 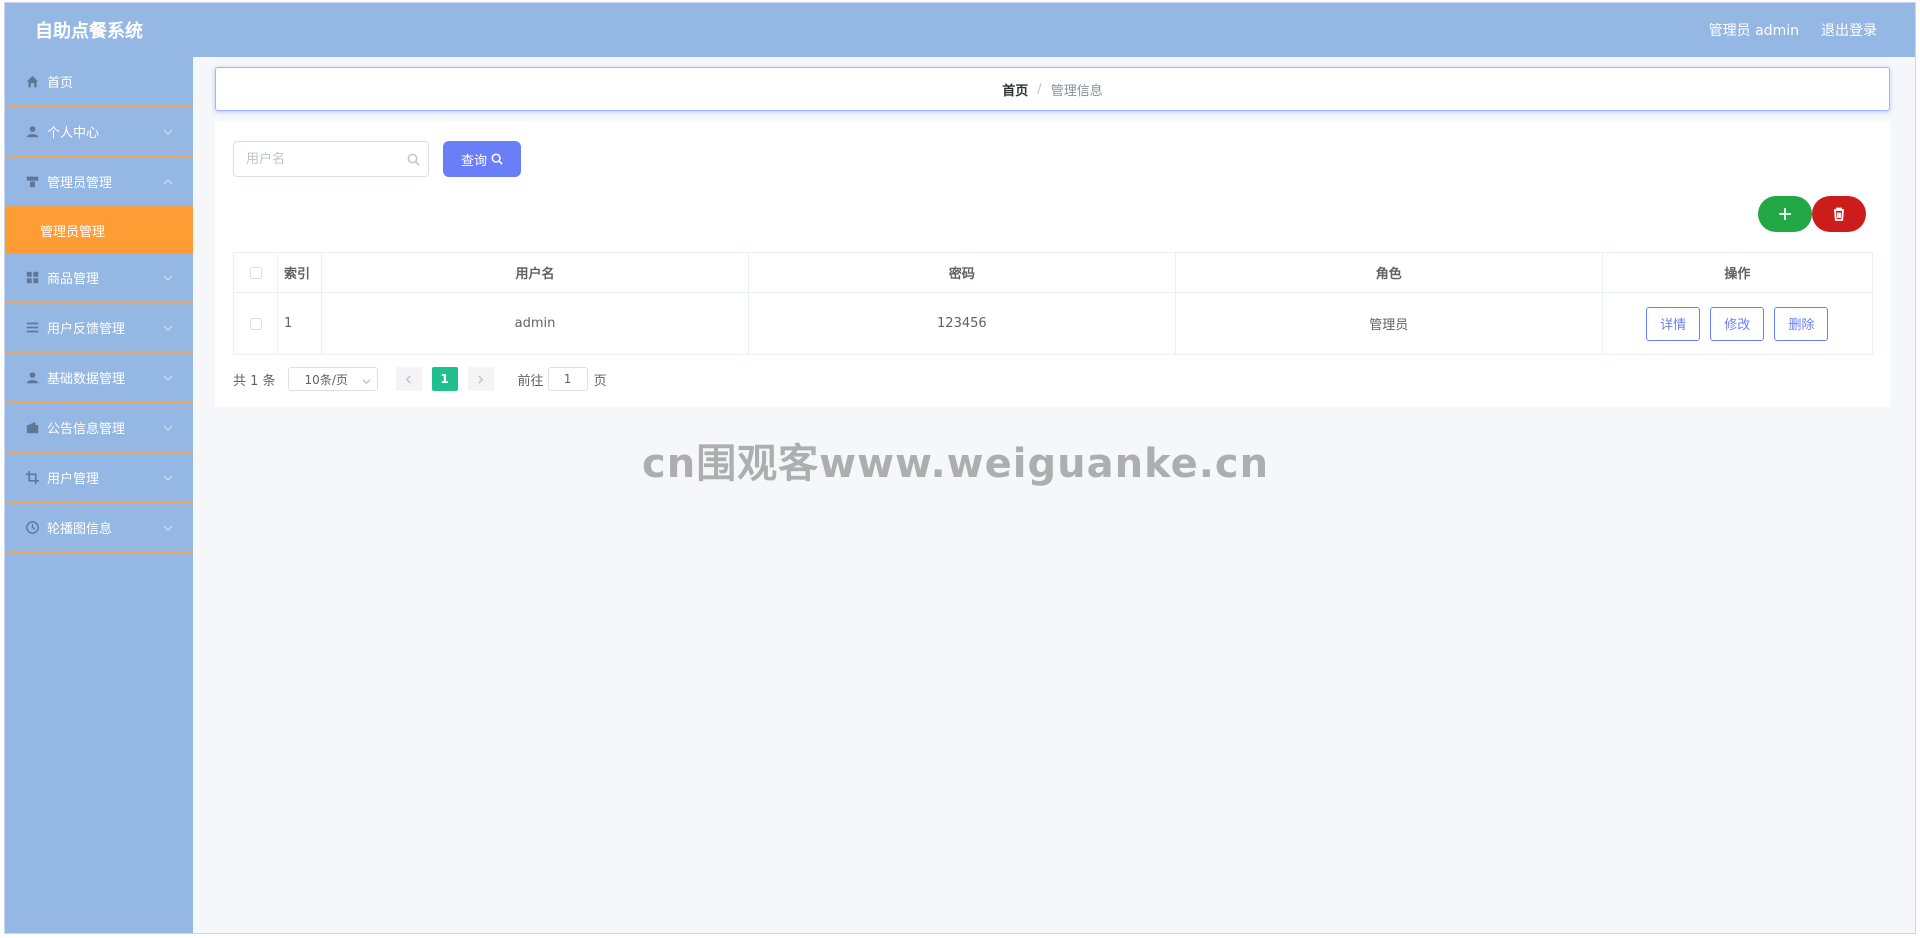 What do you see at coordinates (1801, 323) in the screenshot?
I see `delete-button: 删除` at bounding box center [1801, 323].